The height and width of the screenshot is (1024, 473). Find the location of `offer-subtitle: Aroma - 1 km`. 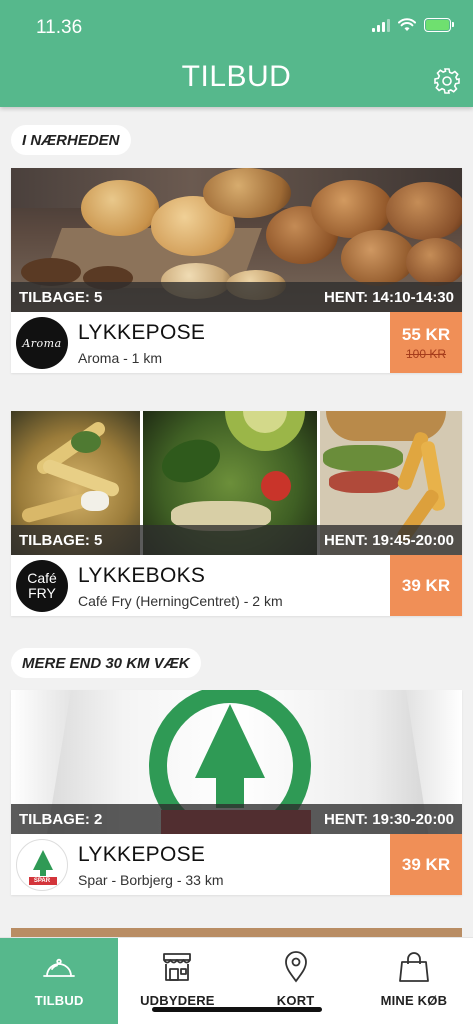

offer-subtitle: Aroma - 1 km is located at coordinates (120, 358).